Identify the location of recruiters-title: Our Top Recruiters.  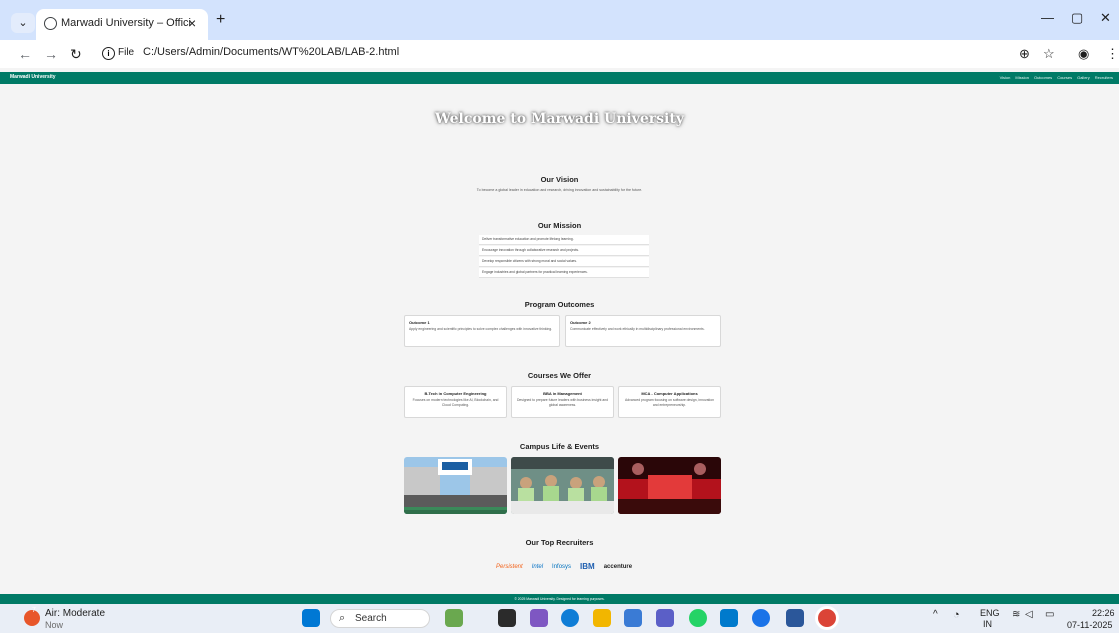
(559, 542).